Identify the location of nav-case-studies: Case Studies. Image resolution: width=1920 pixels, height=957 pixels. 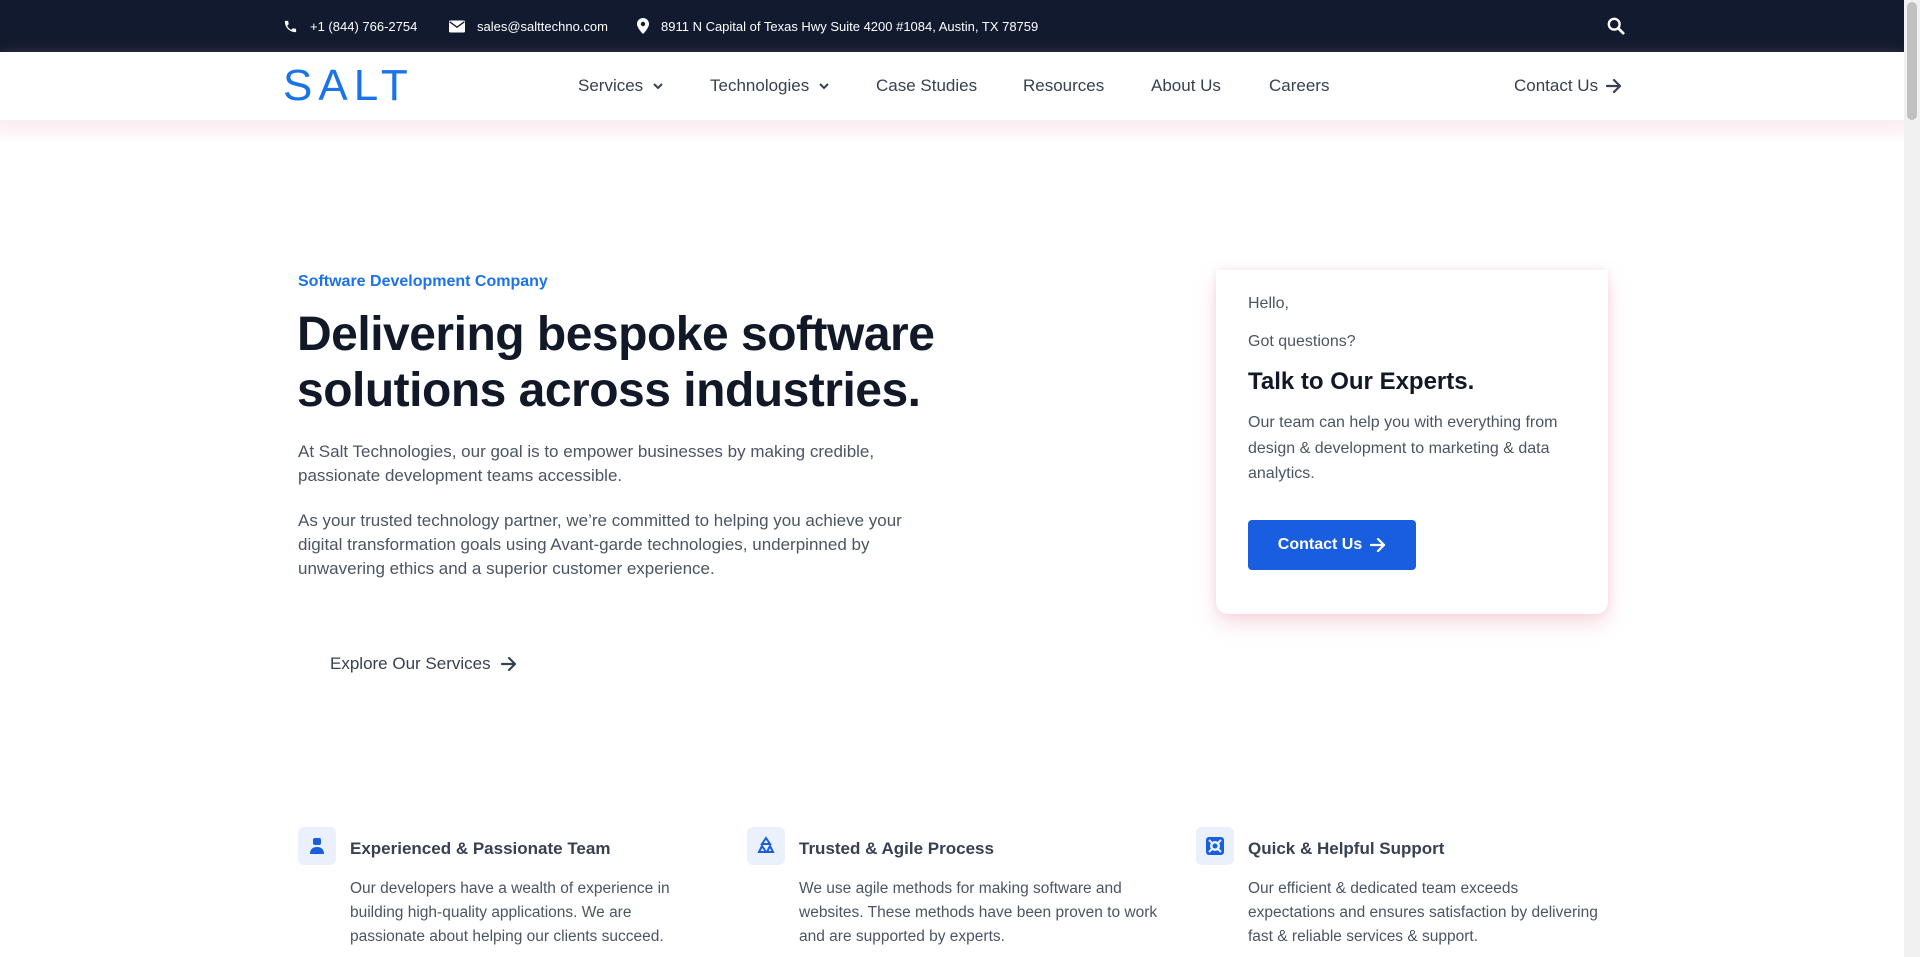
(926, 86).